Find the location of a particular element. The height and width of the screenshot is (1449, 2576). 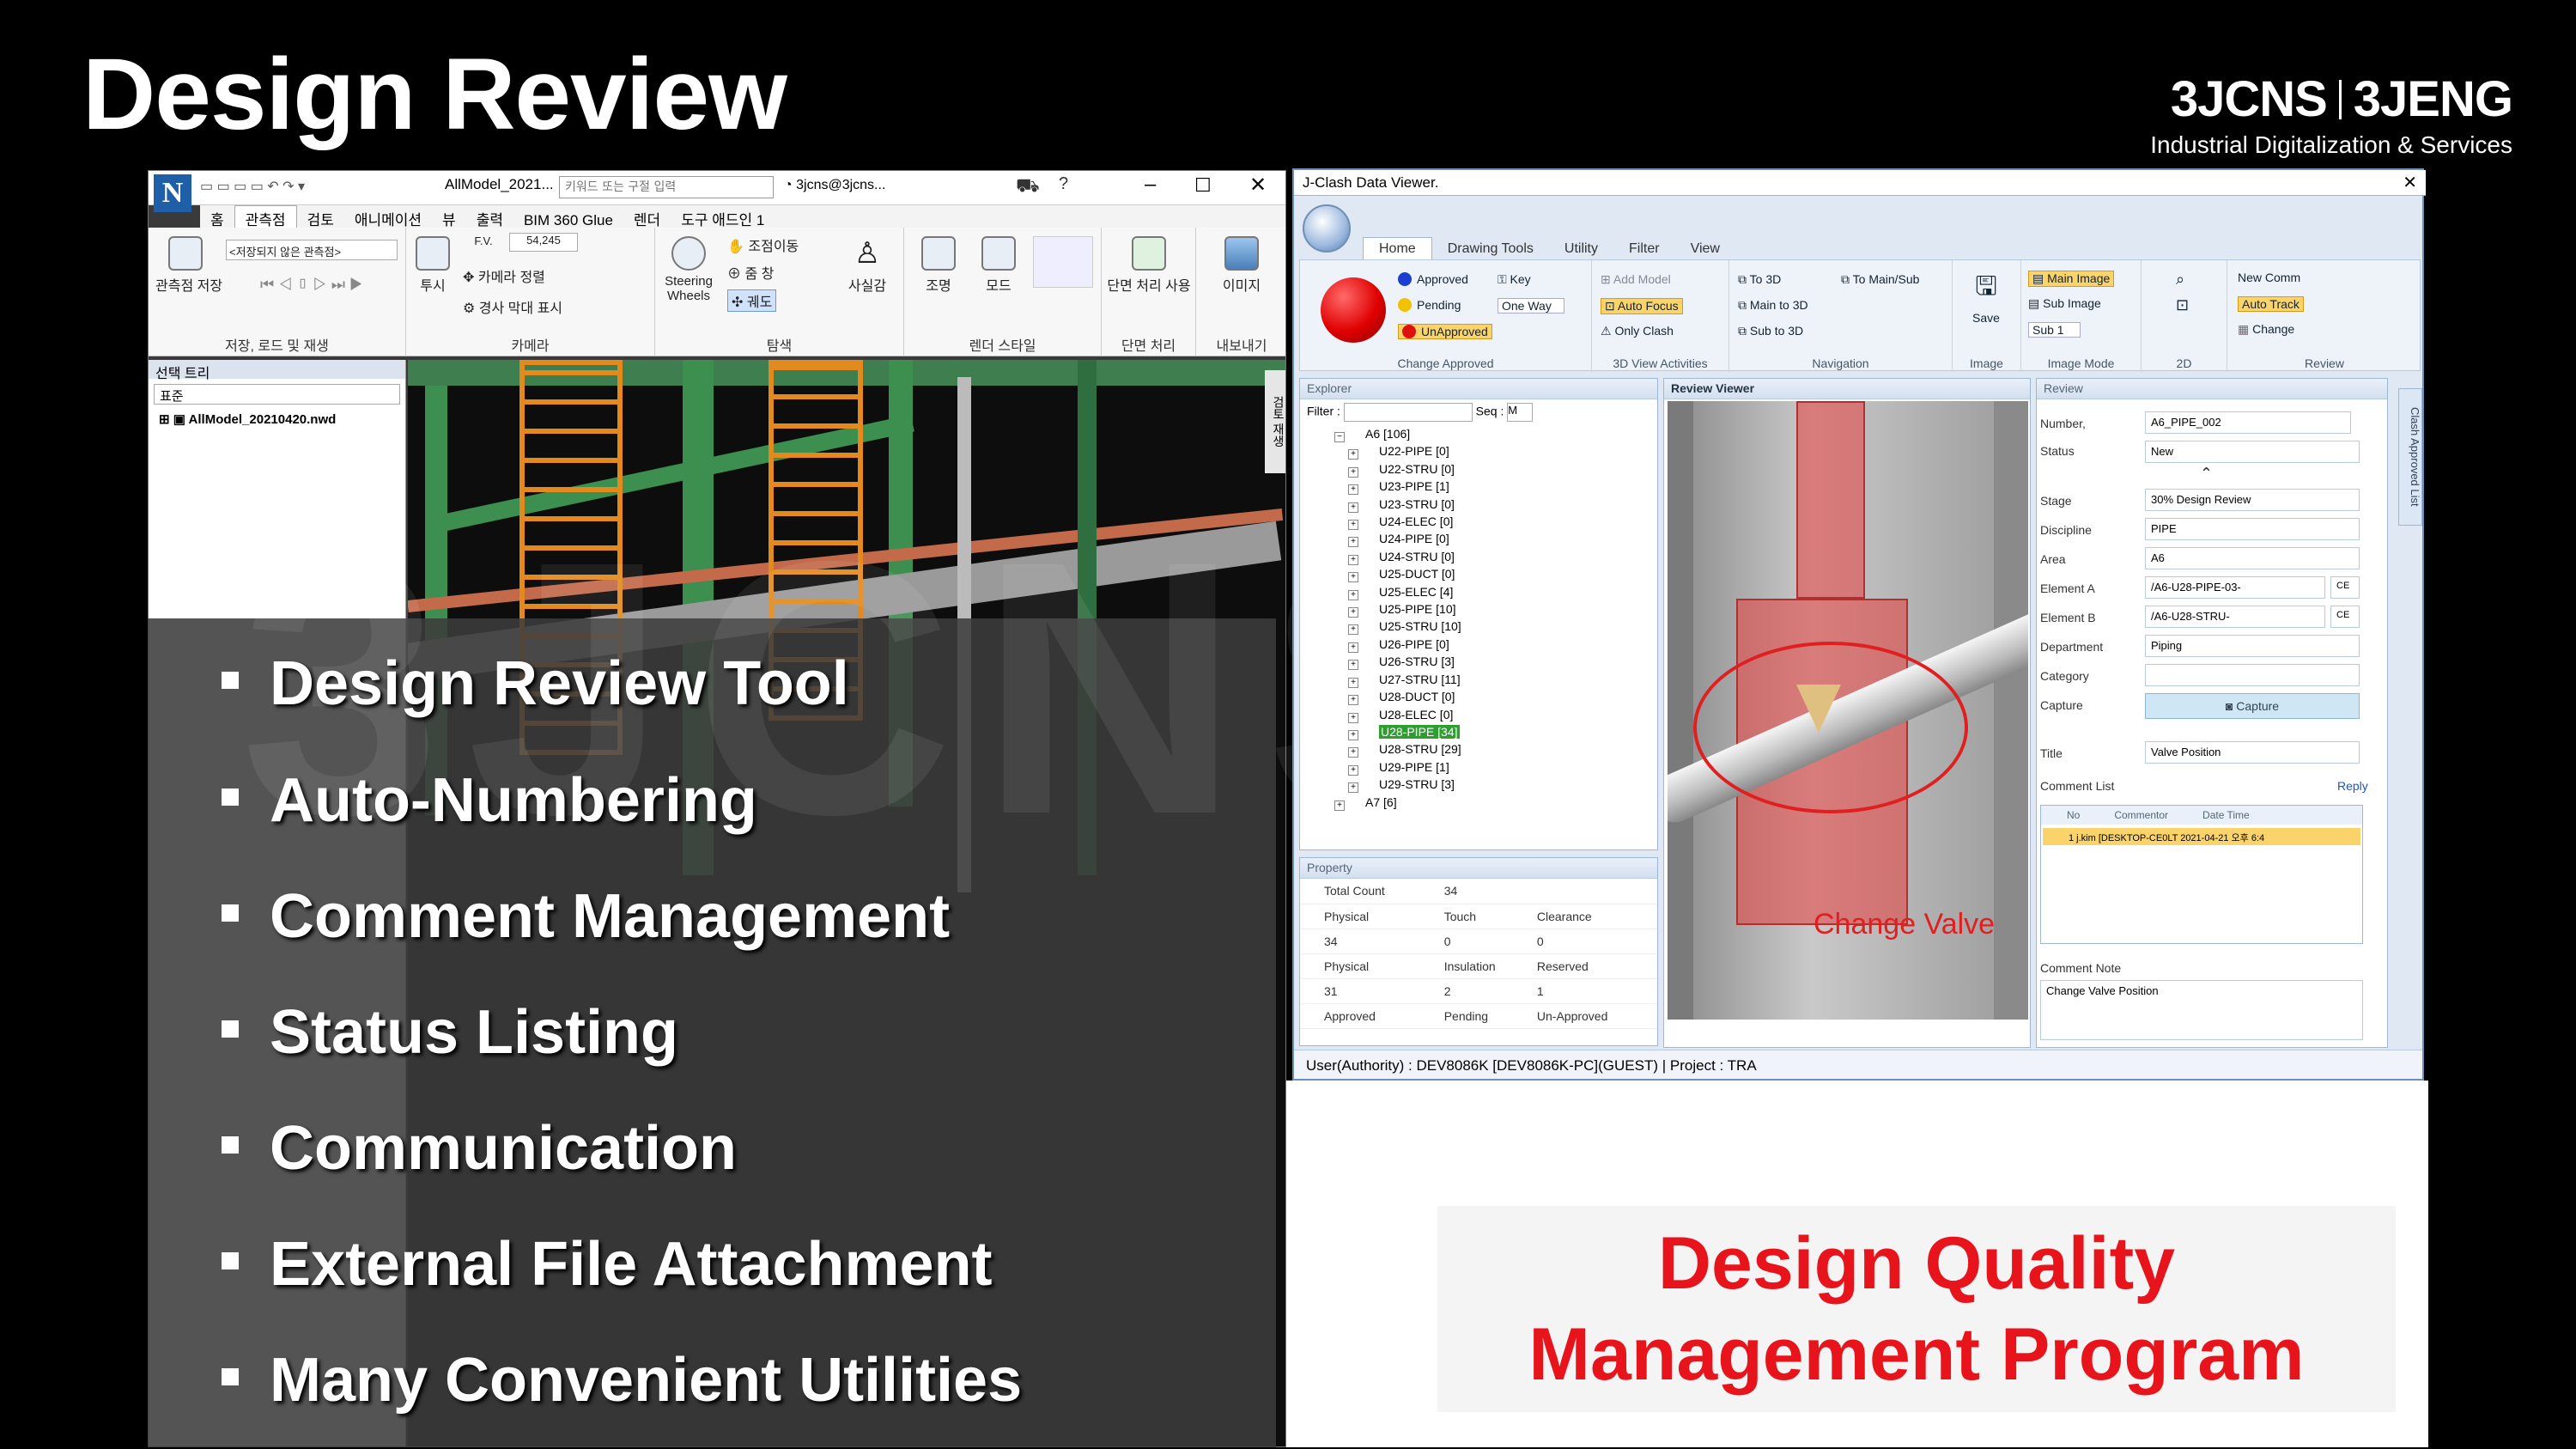

zoom-2d-icon: ⊡ is located at coordinates (2182, 305).